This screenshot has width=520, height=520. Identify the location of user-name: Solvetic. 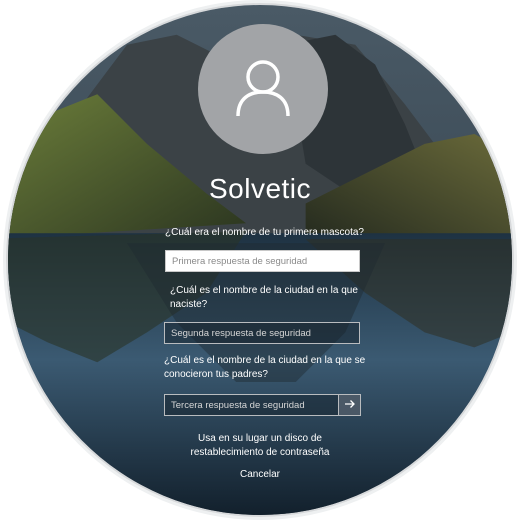
(260, 188).